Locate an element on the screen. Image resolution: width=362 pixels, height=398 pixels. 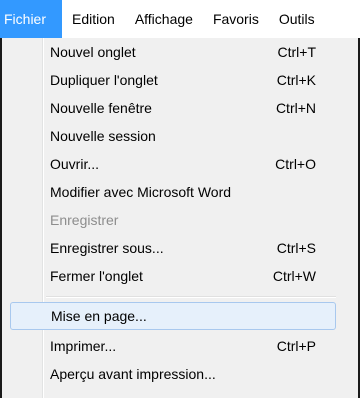
menu-item-shortcut: Ctrl+N is located at coordinates (295, 108).